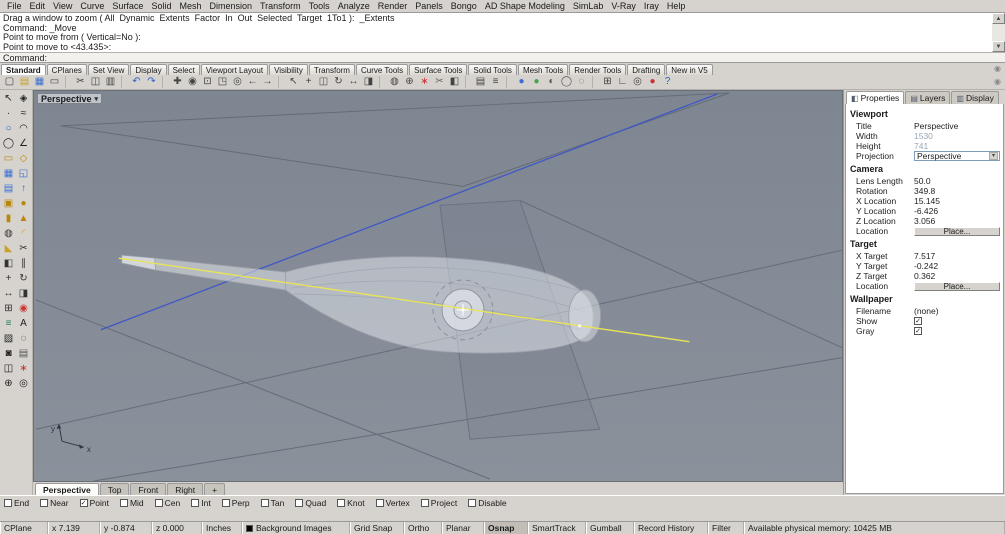  What do you see at coordinates (23, 174) in the screenshot?
I see `surface-corner-icon: ◱` at bounding box center [23, 174].